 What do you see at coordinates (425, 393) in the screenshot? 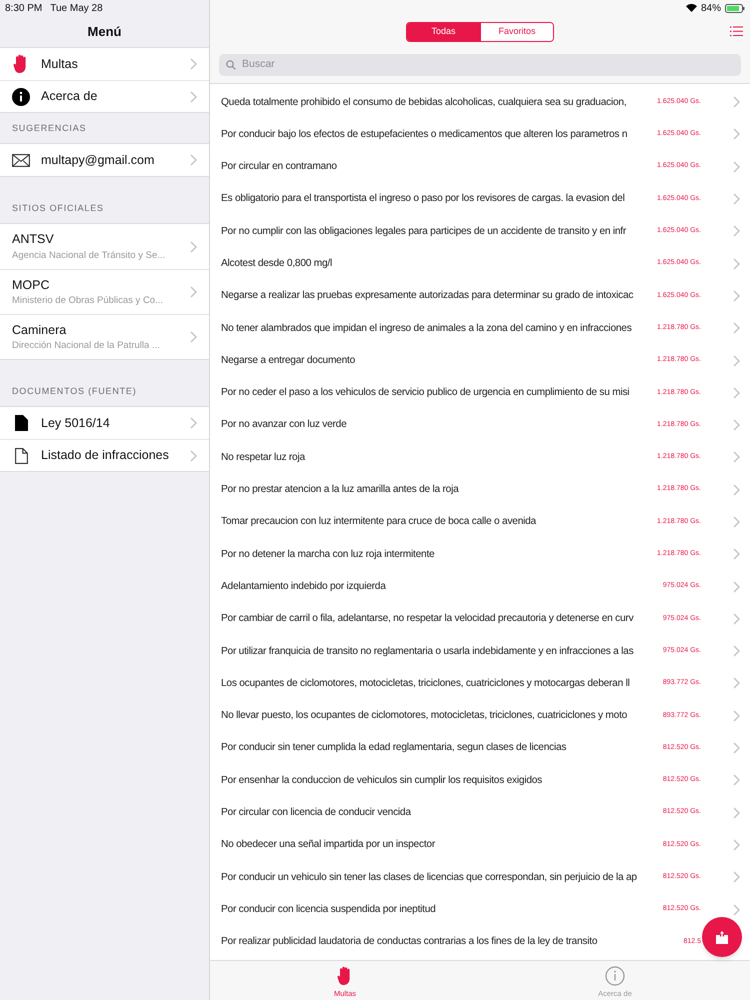
I see `fine-description: Por no ceder el paso a los vehiculos de servicio publico de urgencia en cumplimiento de su misi` at bounding box center [425, 393].